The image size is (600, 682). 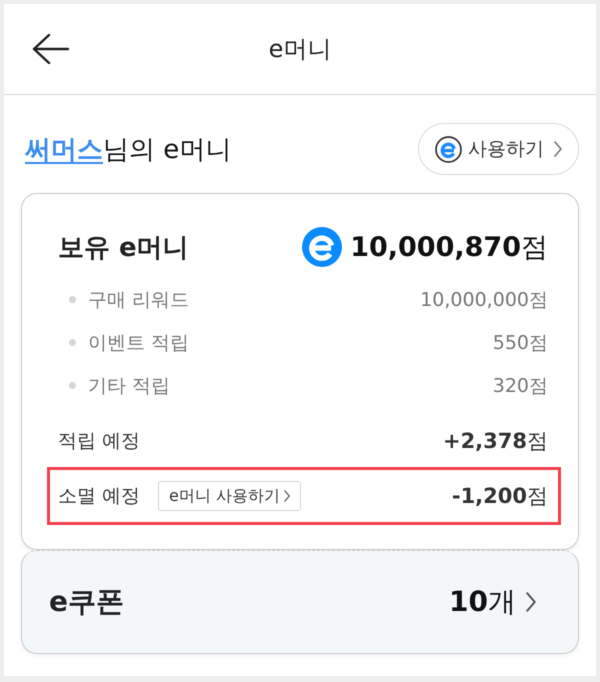 What do you see at coordinates (484, 300) in the screenshot?
I see `breakdown-value: 10,000,000점` at bounding box center [484, 300].